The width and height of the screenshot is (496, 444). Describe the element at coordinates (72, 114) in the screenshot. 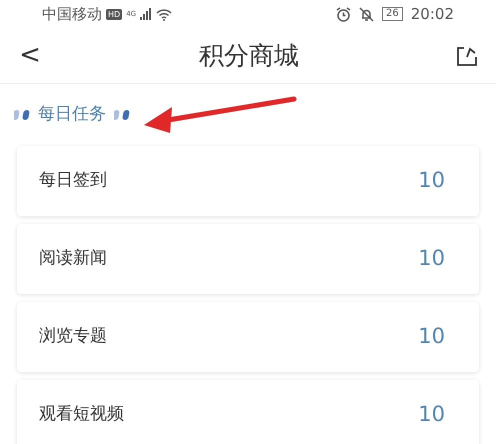

I see `section-title: 每日任务` at that location.